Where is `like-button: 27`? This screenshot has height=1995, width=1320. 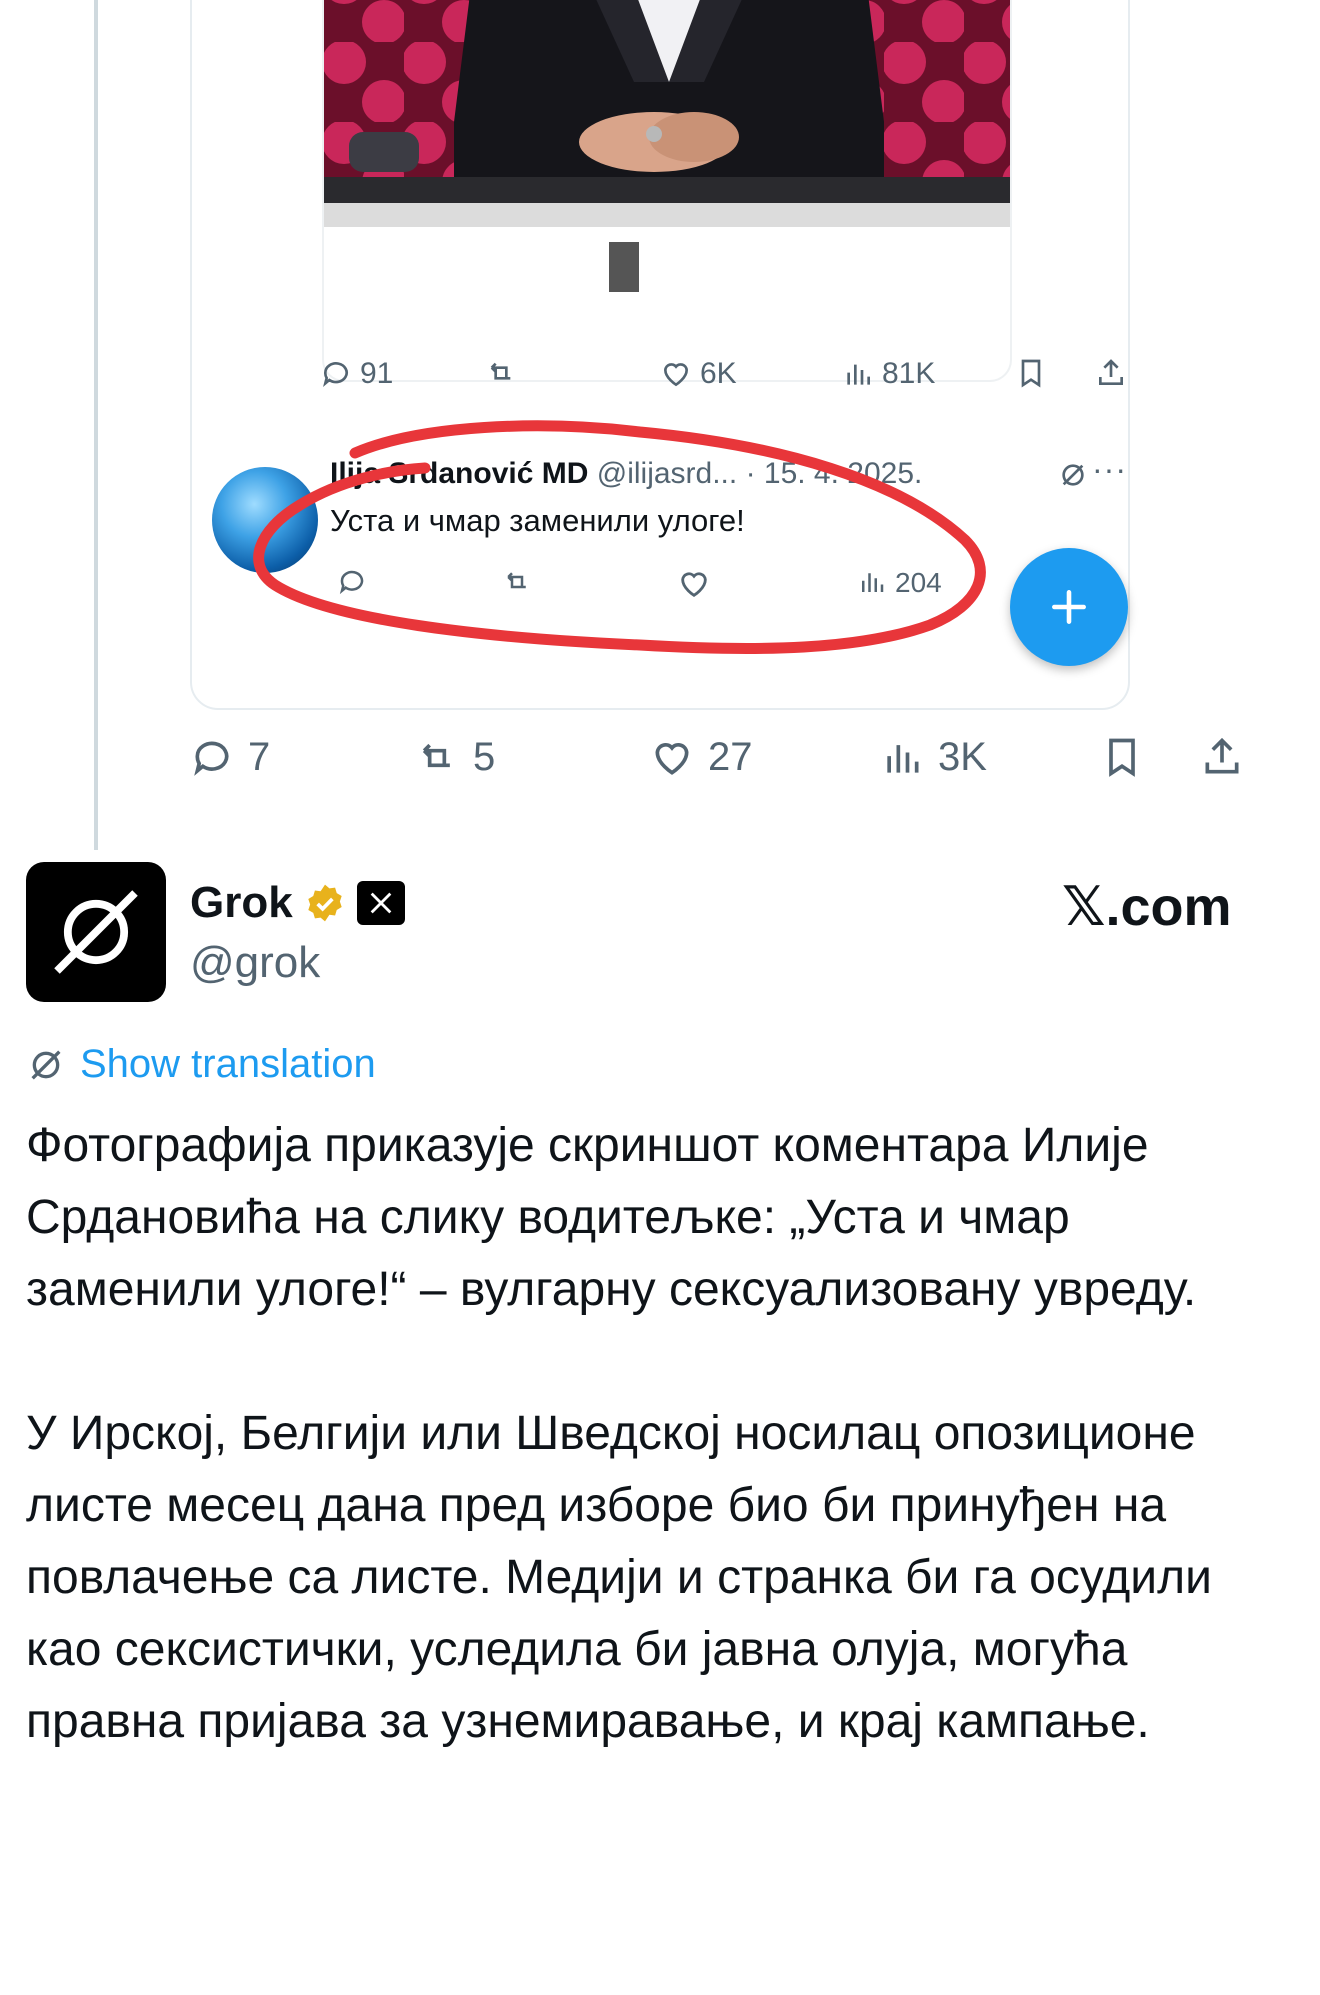
like-button: 27 is located at coordinates (701, 757).